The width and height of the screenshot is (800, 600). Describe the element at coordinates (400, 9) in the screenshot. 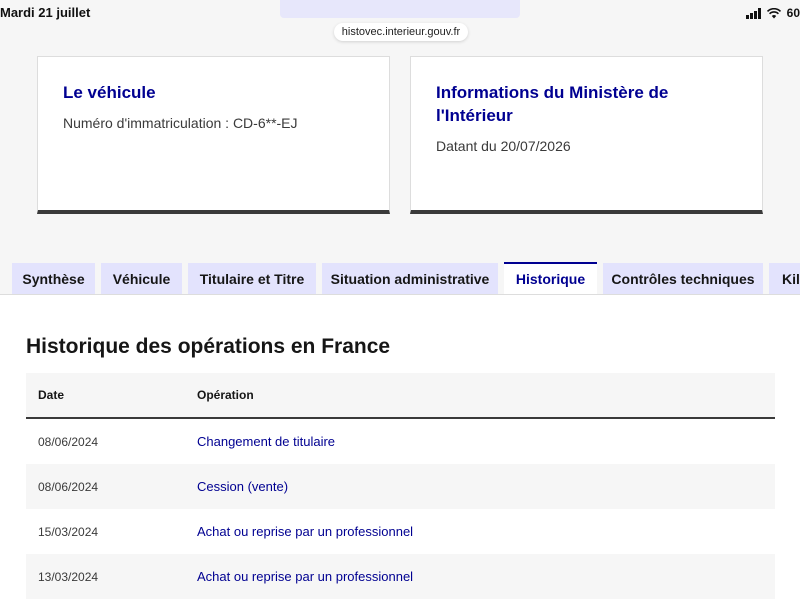

I see `faded-header-bar` at that location.